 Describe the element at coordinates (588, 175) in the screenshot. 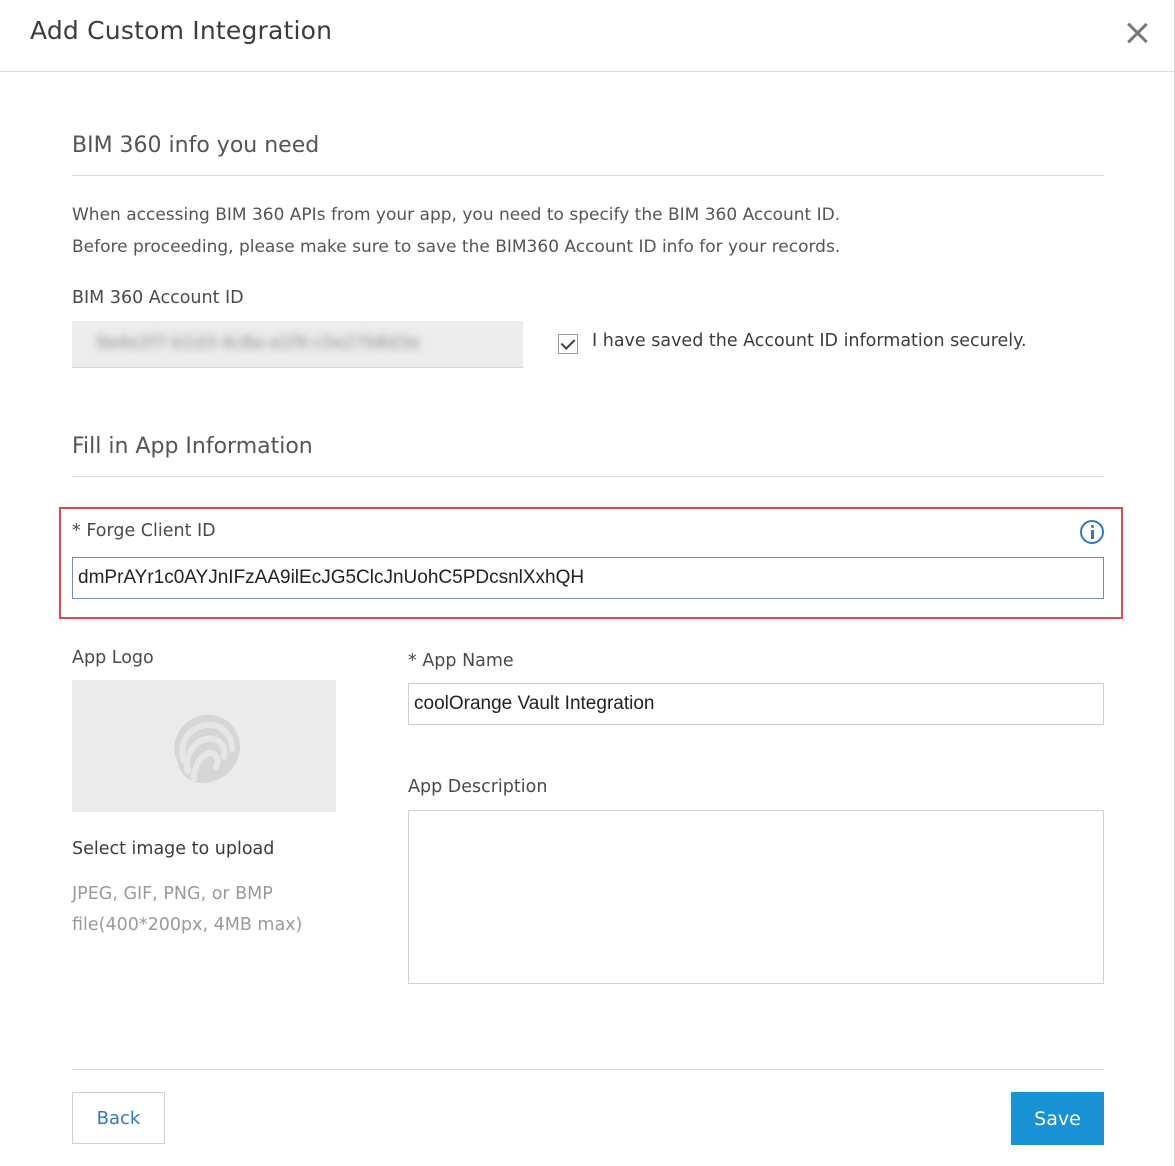

I see `bim-info-divider` at that location.